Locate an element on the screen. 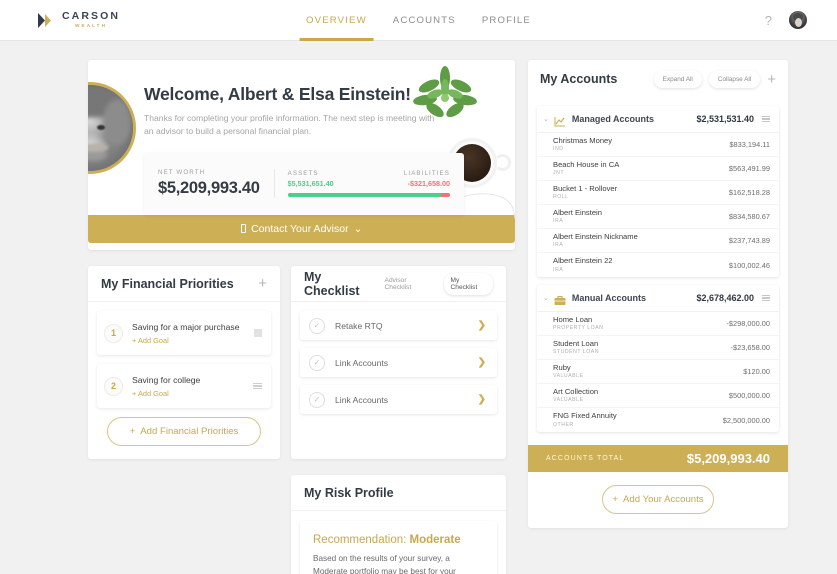 Image resolution: width=837 pixels, height=574 pixels. account-name: Bucket 1 - Rollover is located at coordinates (585, 188).